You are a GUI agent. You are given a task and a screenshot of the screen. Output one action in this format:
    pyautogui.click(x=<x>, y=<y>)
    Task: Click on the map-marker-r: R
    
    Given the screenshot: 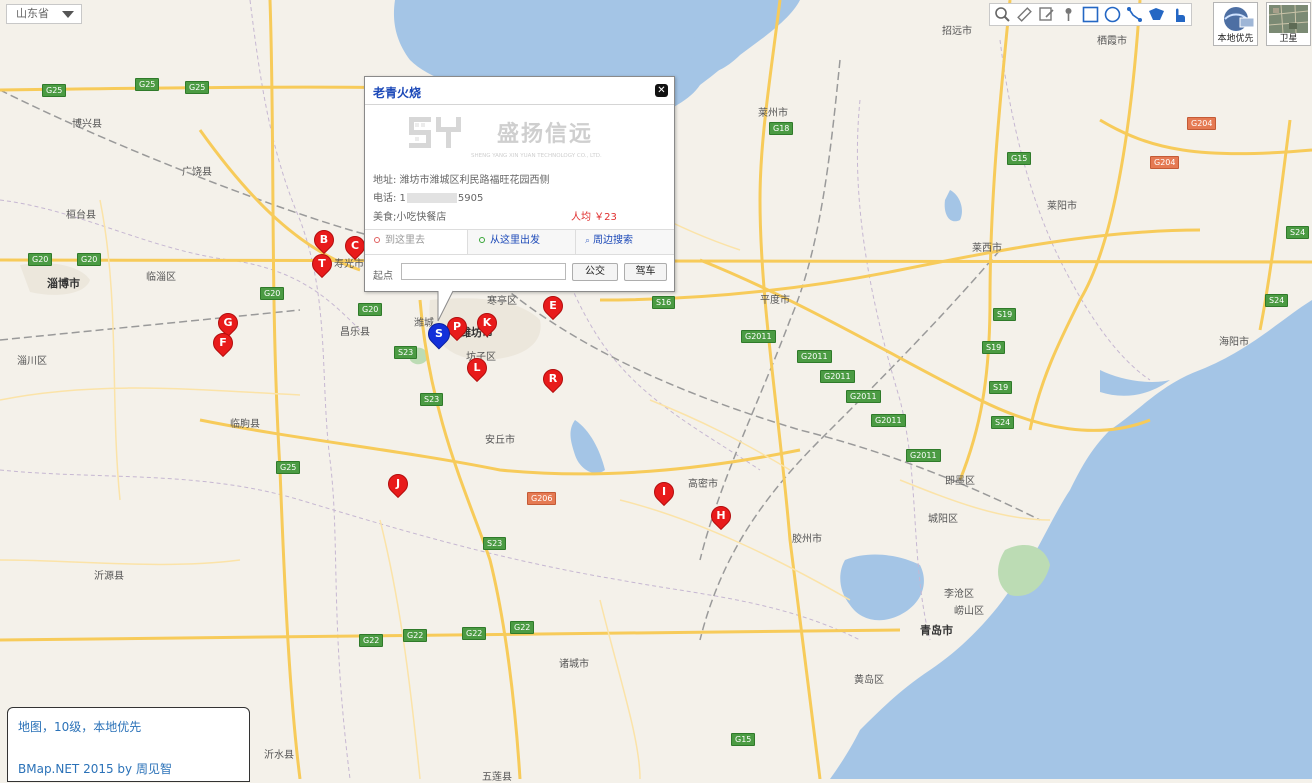 What is the action you would take?
    pyautogui.click(x=553, y=379)
    